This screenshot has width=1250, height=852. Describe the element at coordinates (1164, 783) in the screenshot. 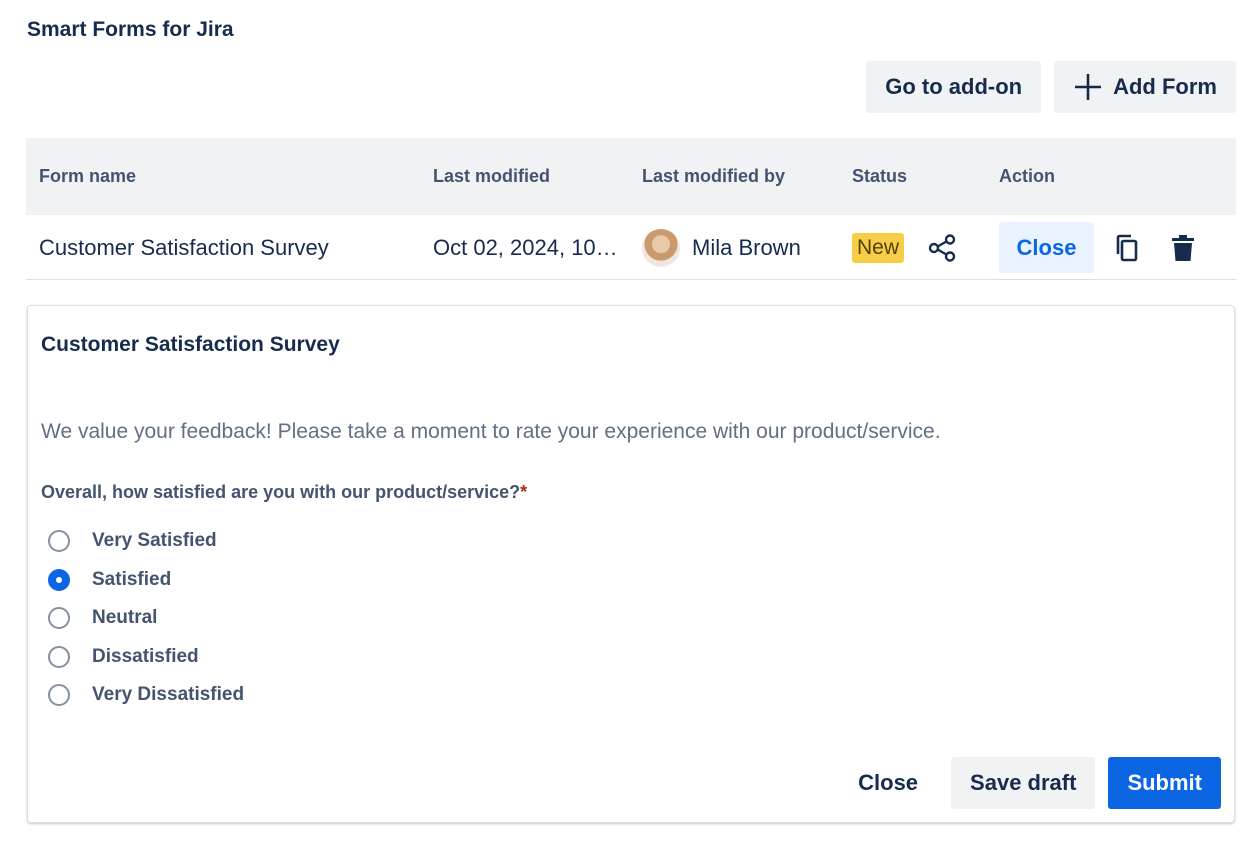

I see `submit-button: Submit` at that location.